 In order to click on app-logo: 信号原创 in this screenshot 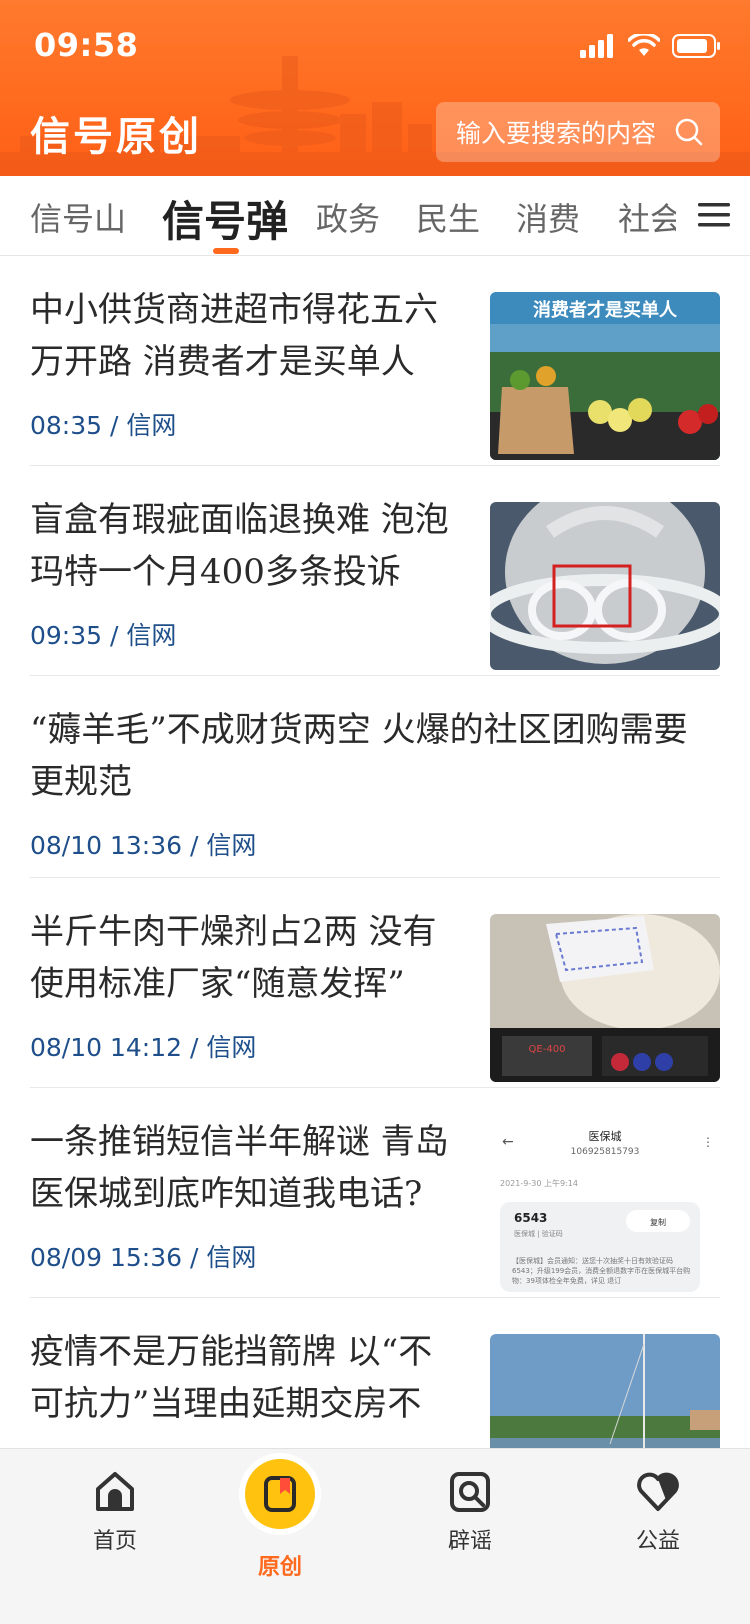, I will do `click(116, 137)`.